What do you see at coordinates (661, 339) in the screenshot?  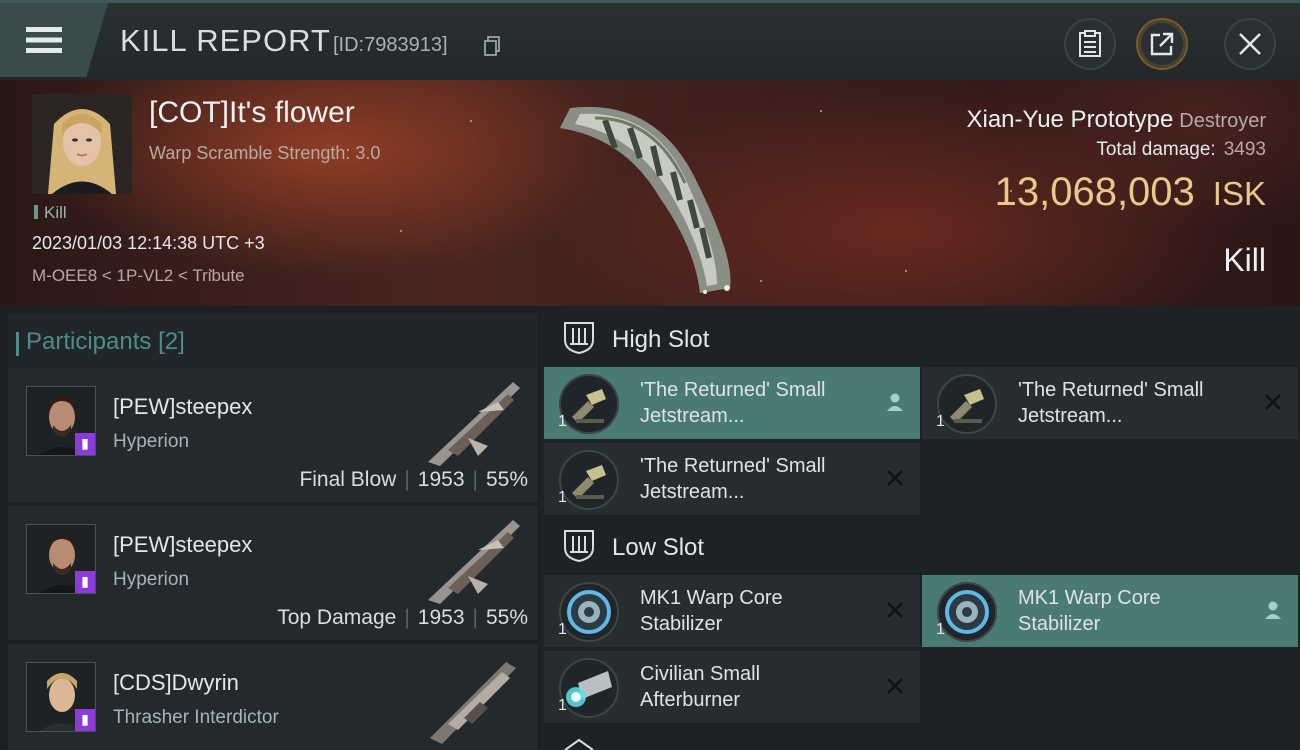 I see `high-slot-label: High Slot` at bounding box center [661, 339].